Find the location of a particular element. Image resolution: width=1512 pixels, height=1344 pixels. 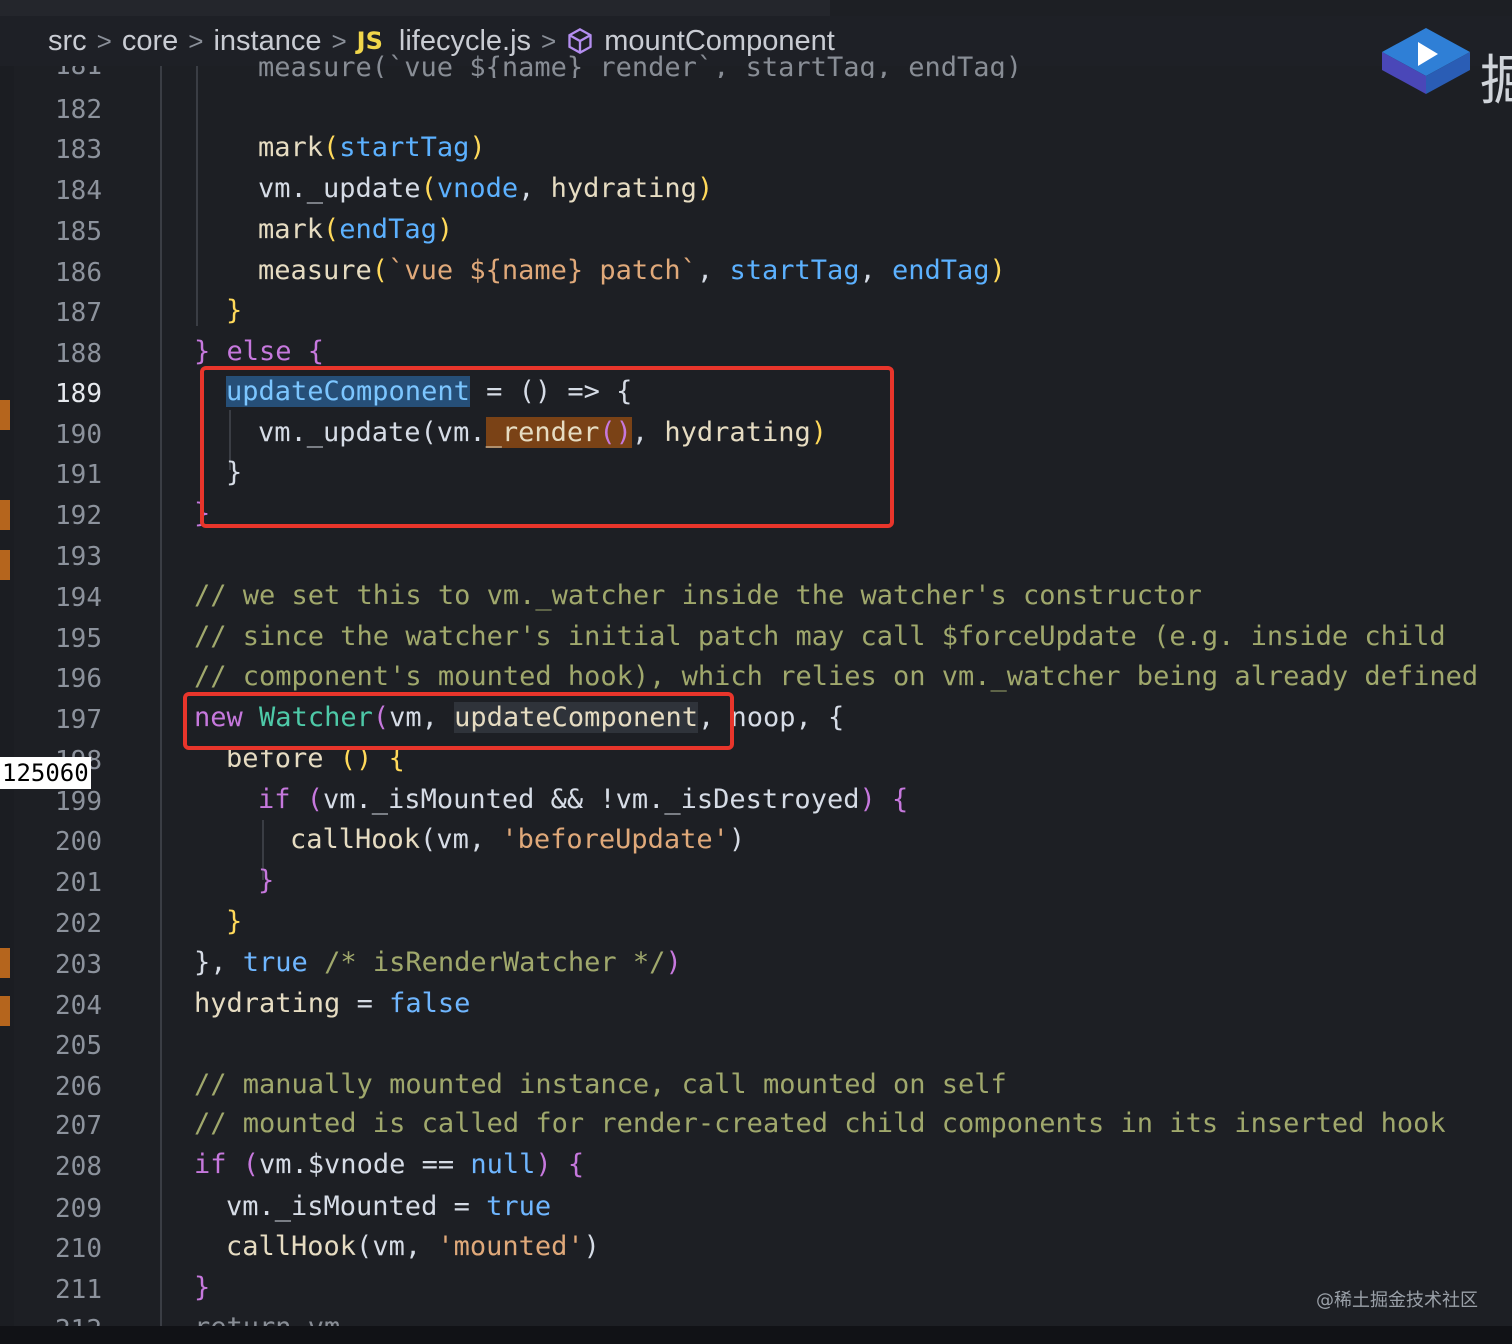

watermark: @稀土掘金技术社区 is located at coordinates (1397, 1300).